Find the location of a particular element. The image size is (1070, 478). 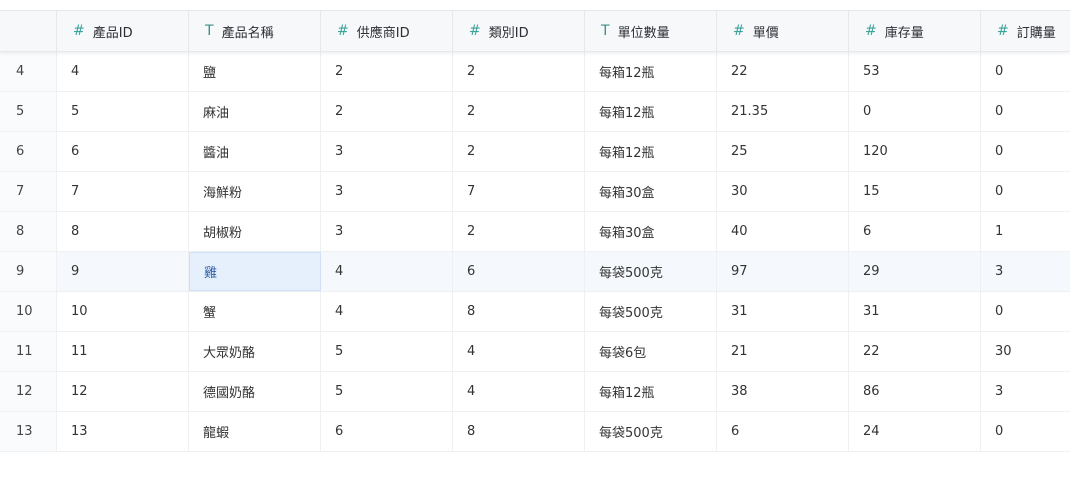

table-cell: 蟹 is located at coordinates (255, 311).